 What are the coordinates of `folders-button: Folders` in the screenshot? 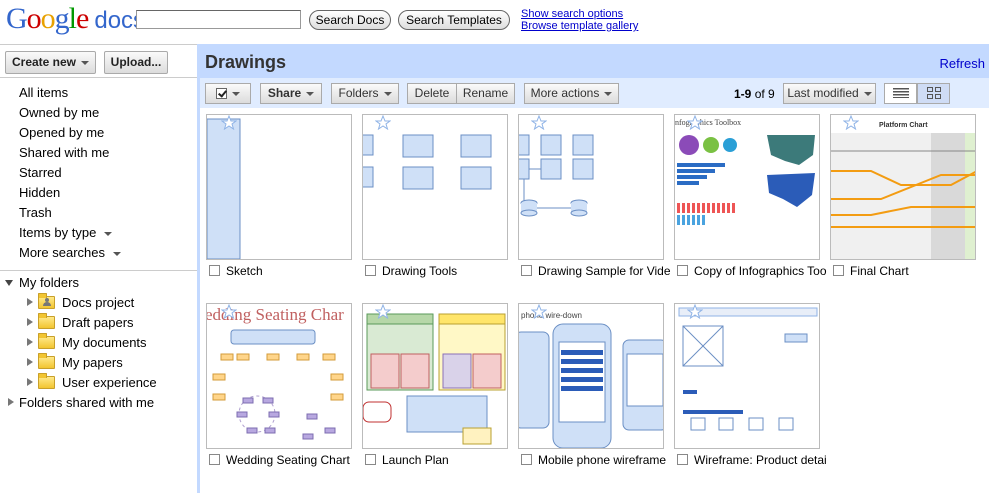 It's located at (365, 93).